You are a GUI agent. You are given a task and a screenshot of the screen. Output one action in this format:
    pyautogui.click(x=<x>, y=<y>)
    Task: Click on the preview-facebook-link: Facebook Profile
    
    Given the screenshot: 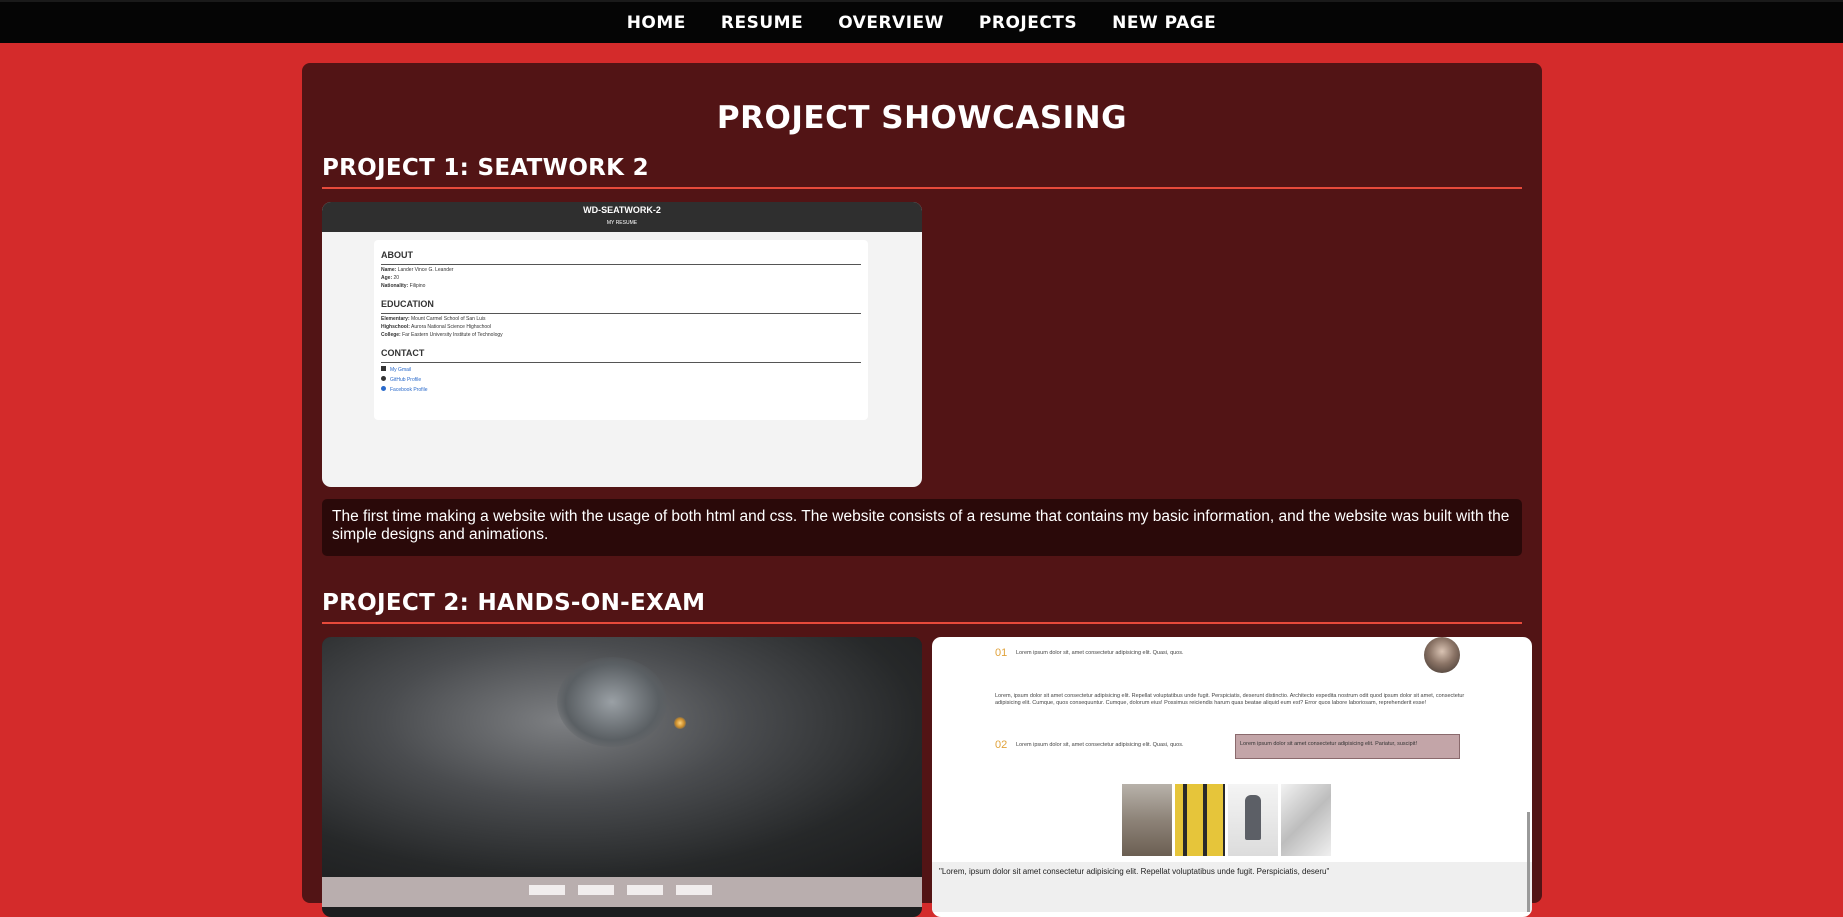 What is the action you would take?
    pyautogui.click(x=621, y=389)
    